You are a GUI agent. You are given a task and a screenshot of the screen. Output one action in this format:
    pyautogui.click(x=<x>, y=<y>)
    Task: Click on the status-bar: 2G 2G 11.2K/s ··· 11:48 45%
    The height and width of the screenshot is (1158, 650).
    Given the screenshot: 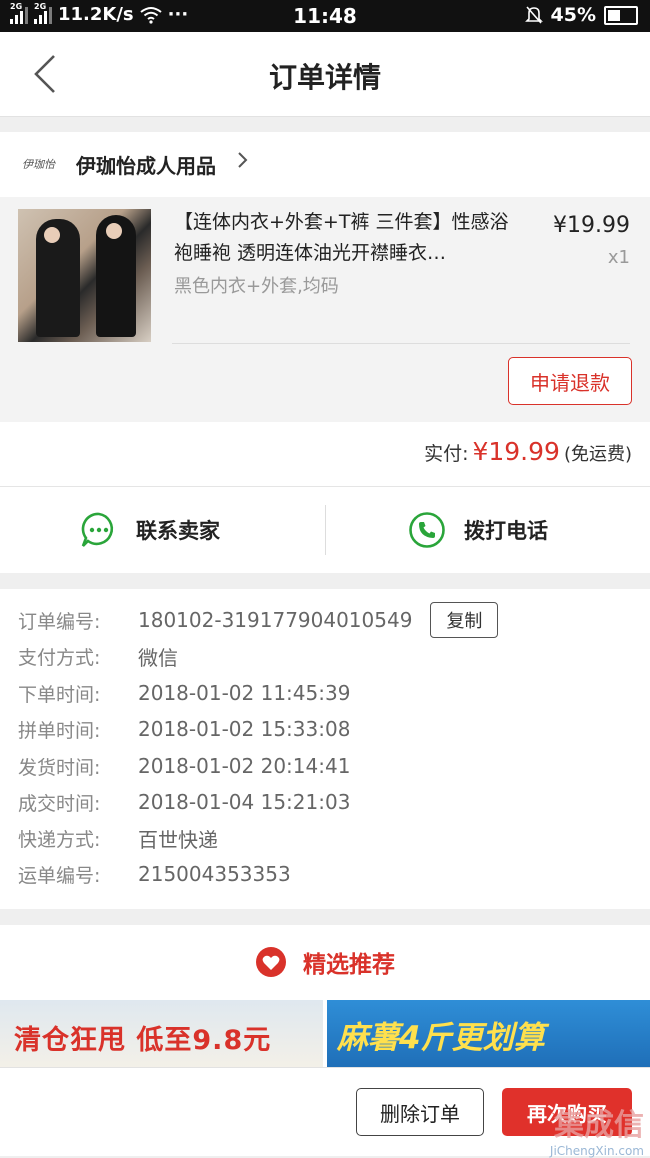 What is the action you would take?
    pyautogui.click(x=325, y=16)
    